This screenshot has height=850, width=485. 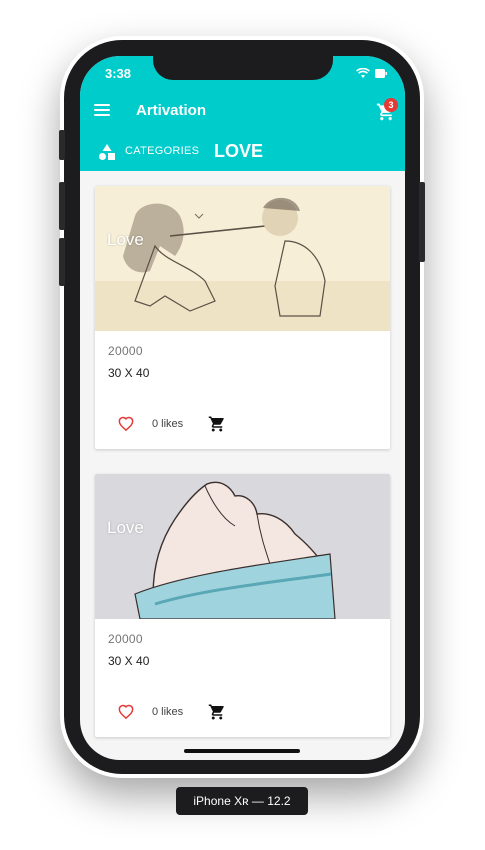 I want to click on app-title: Artivation, so click(x=171, y=110).